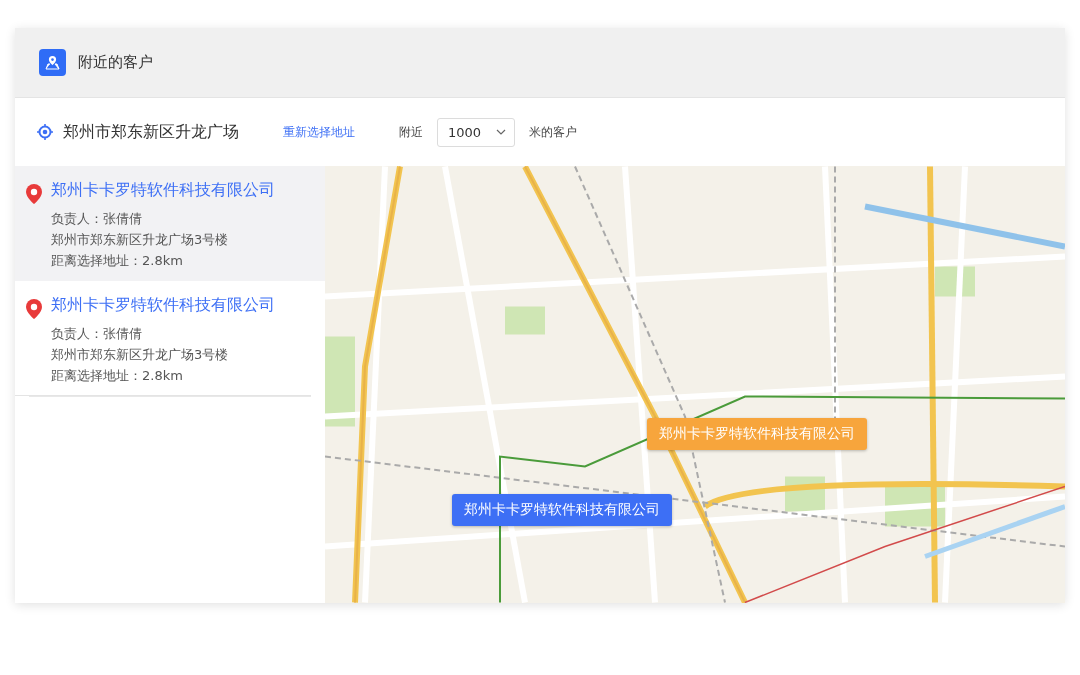 This screenshot has width=1080, height=675. What do you see at coordinates (115, 62) in the screenshot?
I see `panel-title: 附近的客户` at bounding box center [115, 62].